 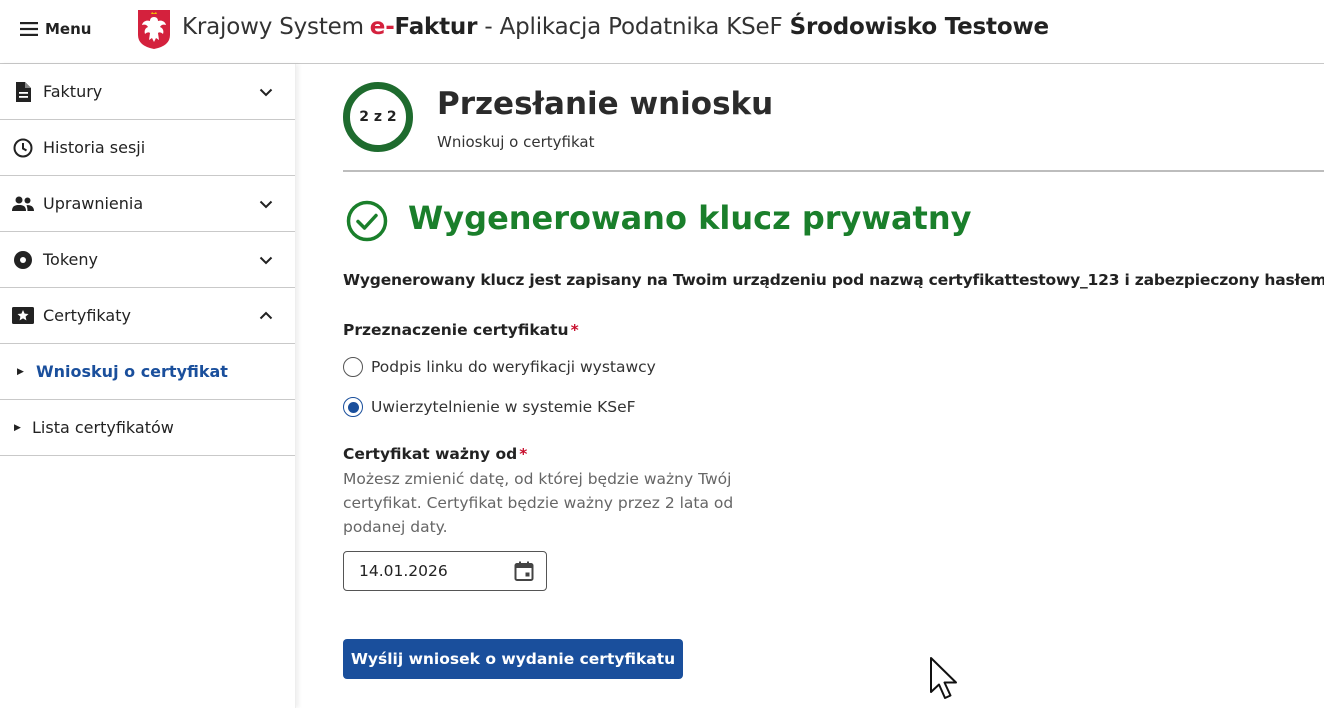 I want to click on clock-icon, so click(x=23, y=148).